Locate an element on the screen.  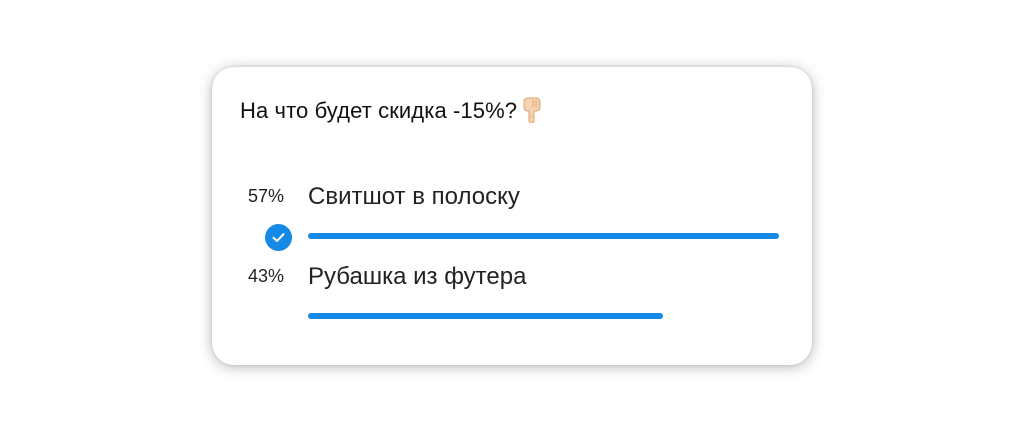
option-percent: 57% is located at coordinates (266, 196).